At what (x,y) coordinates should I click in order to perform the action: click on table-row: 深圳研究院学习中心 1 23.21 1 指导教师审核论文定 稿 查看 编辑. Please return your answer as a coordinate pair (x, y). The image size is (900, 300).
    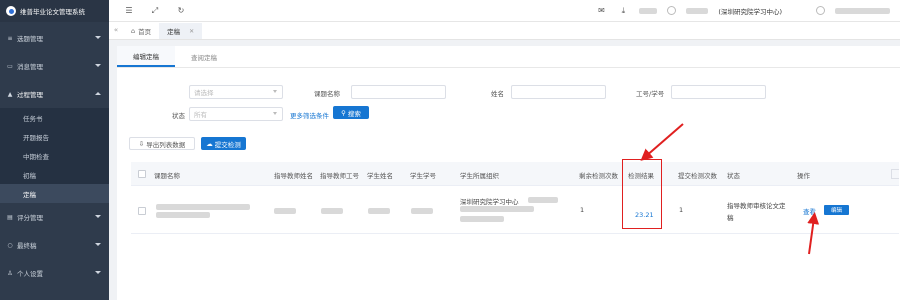
    Looking at the image, I should click on (515, 210).